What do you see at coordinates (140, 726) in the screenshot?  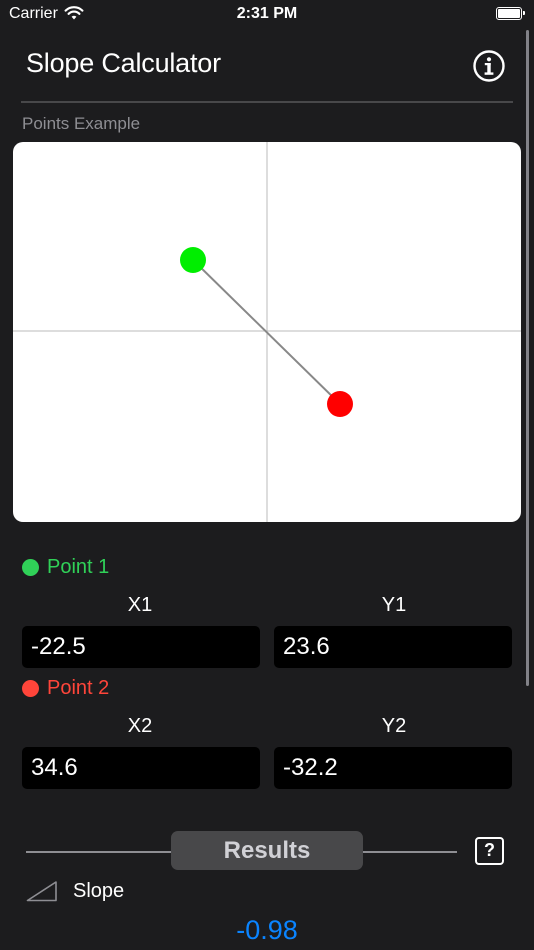 I see `x2-label: X2` at bounding box center [140, 726].